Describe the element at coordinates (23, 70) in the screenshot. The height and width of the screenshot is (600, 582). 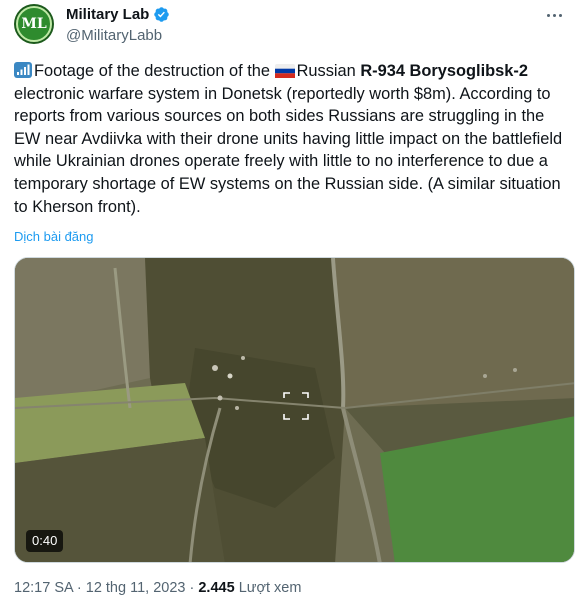
I see `signal-bars-icon` at that location.